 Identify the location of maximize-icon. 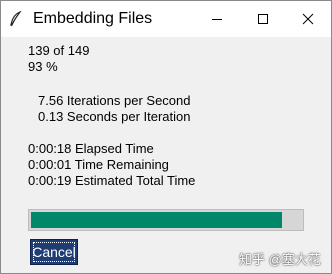
(263, 19).